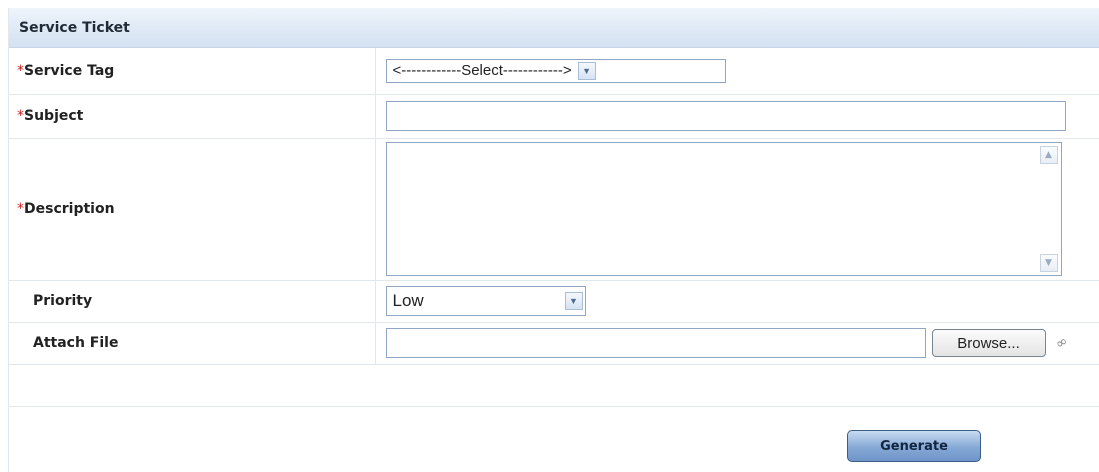  I want to click on service-tag-selected-value: <------------Select------------>, so click(482, 71).